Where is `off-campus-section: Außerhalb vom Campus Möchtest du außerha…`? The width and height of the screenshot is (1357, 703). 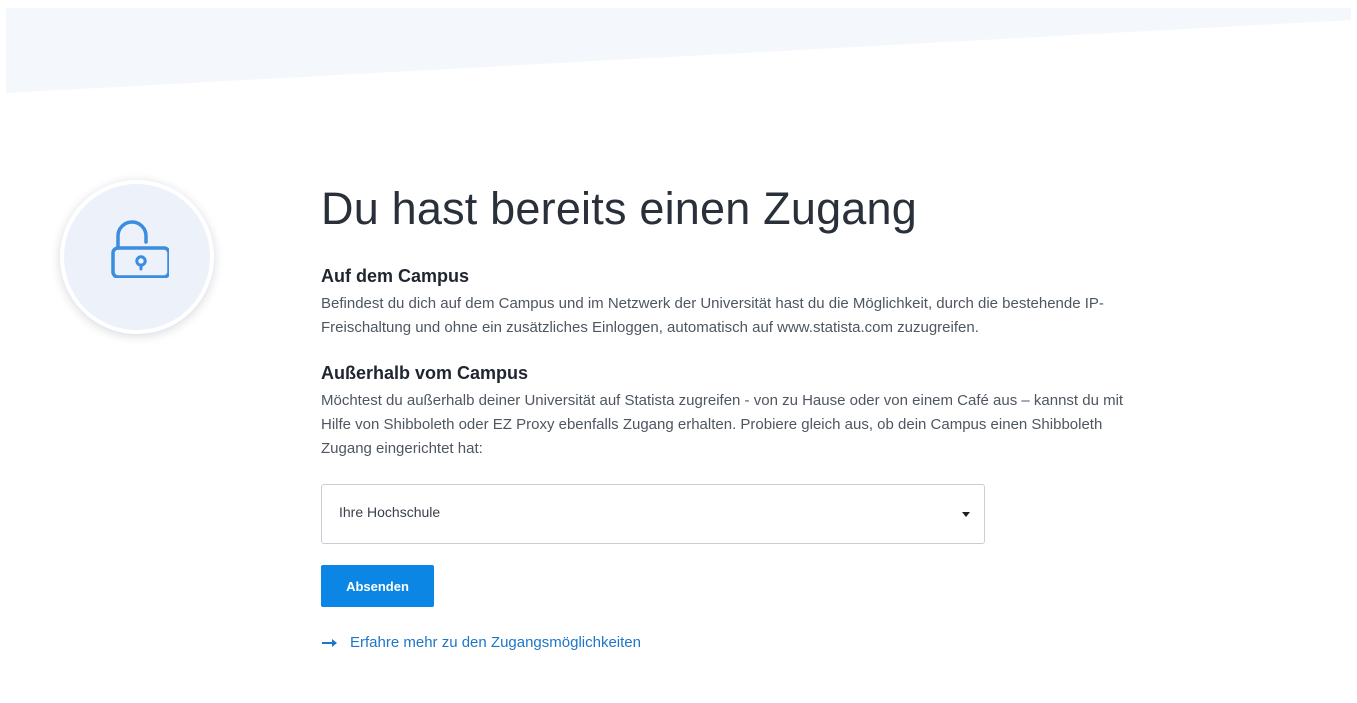 off-campus-section: Außerhalb vom Campus Möchtest du außerha… is located at coordinates (736, 411).